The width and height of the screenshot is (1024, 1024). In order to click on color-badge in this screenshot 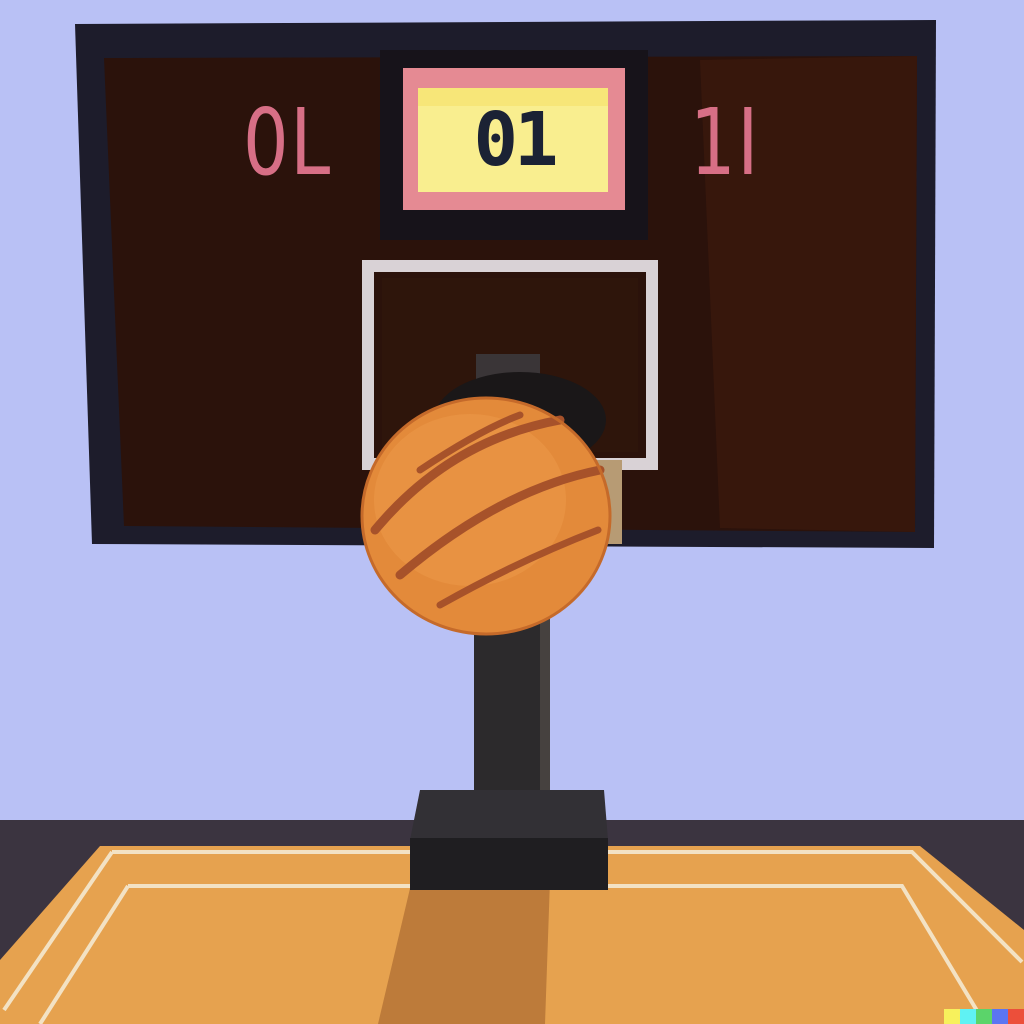, I will do `click(984, 1016)`.